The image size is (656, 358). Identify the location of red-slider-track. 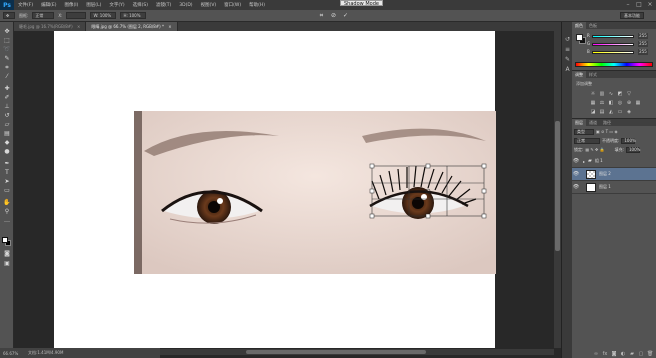
(613, 36).